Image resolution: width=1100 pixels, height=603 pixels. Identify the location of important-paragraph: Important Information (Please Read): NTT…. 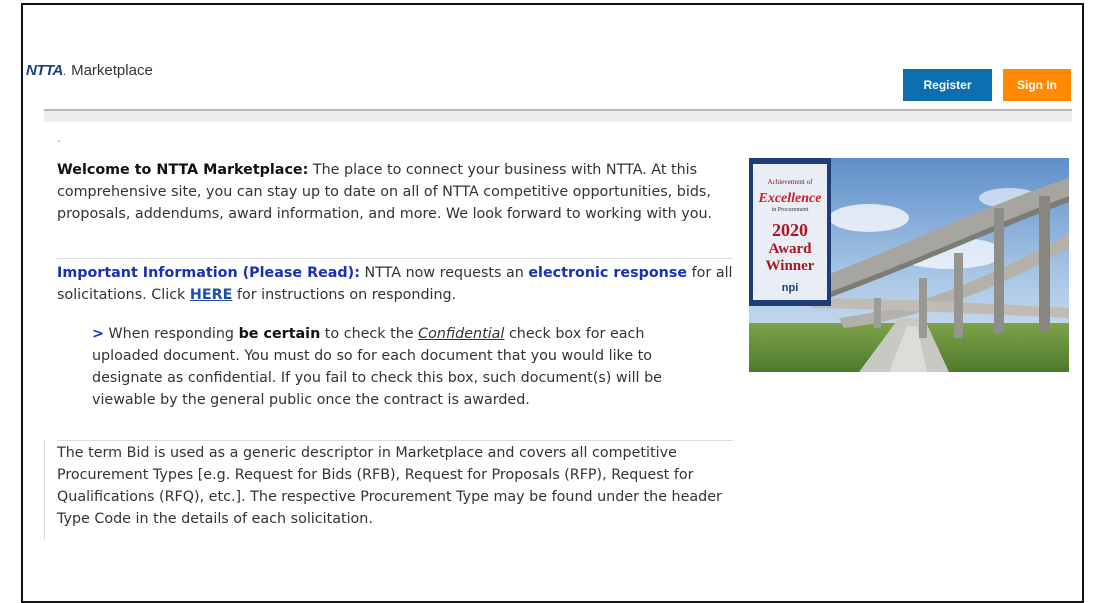
(395, 284).